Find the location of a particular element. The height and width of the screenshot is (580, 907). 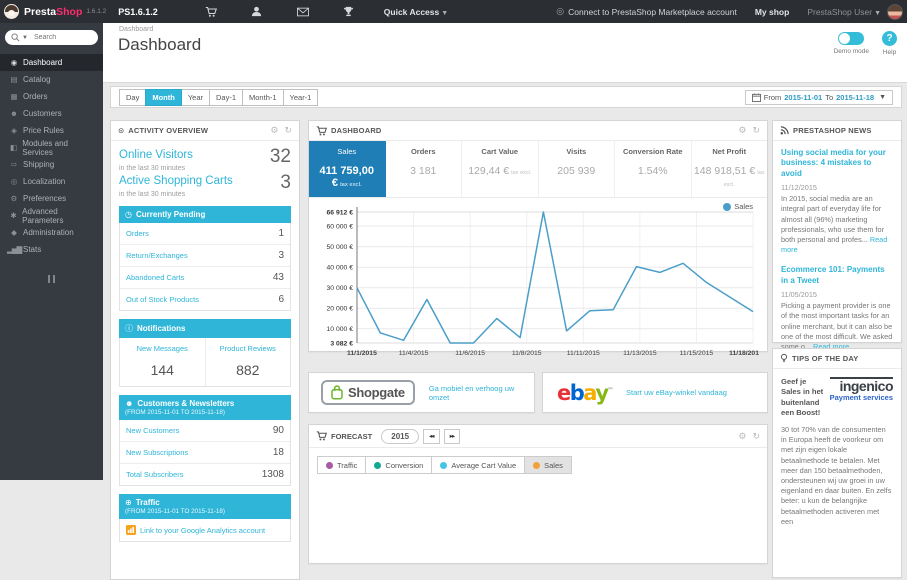

help-button: ? Help is located at coordinates (889, 43).